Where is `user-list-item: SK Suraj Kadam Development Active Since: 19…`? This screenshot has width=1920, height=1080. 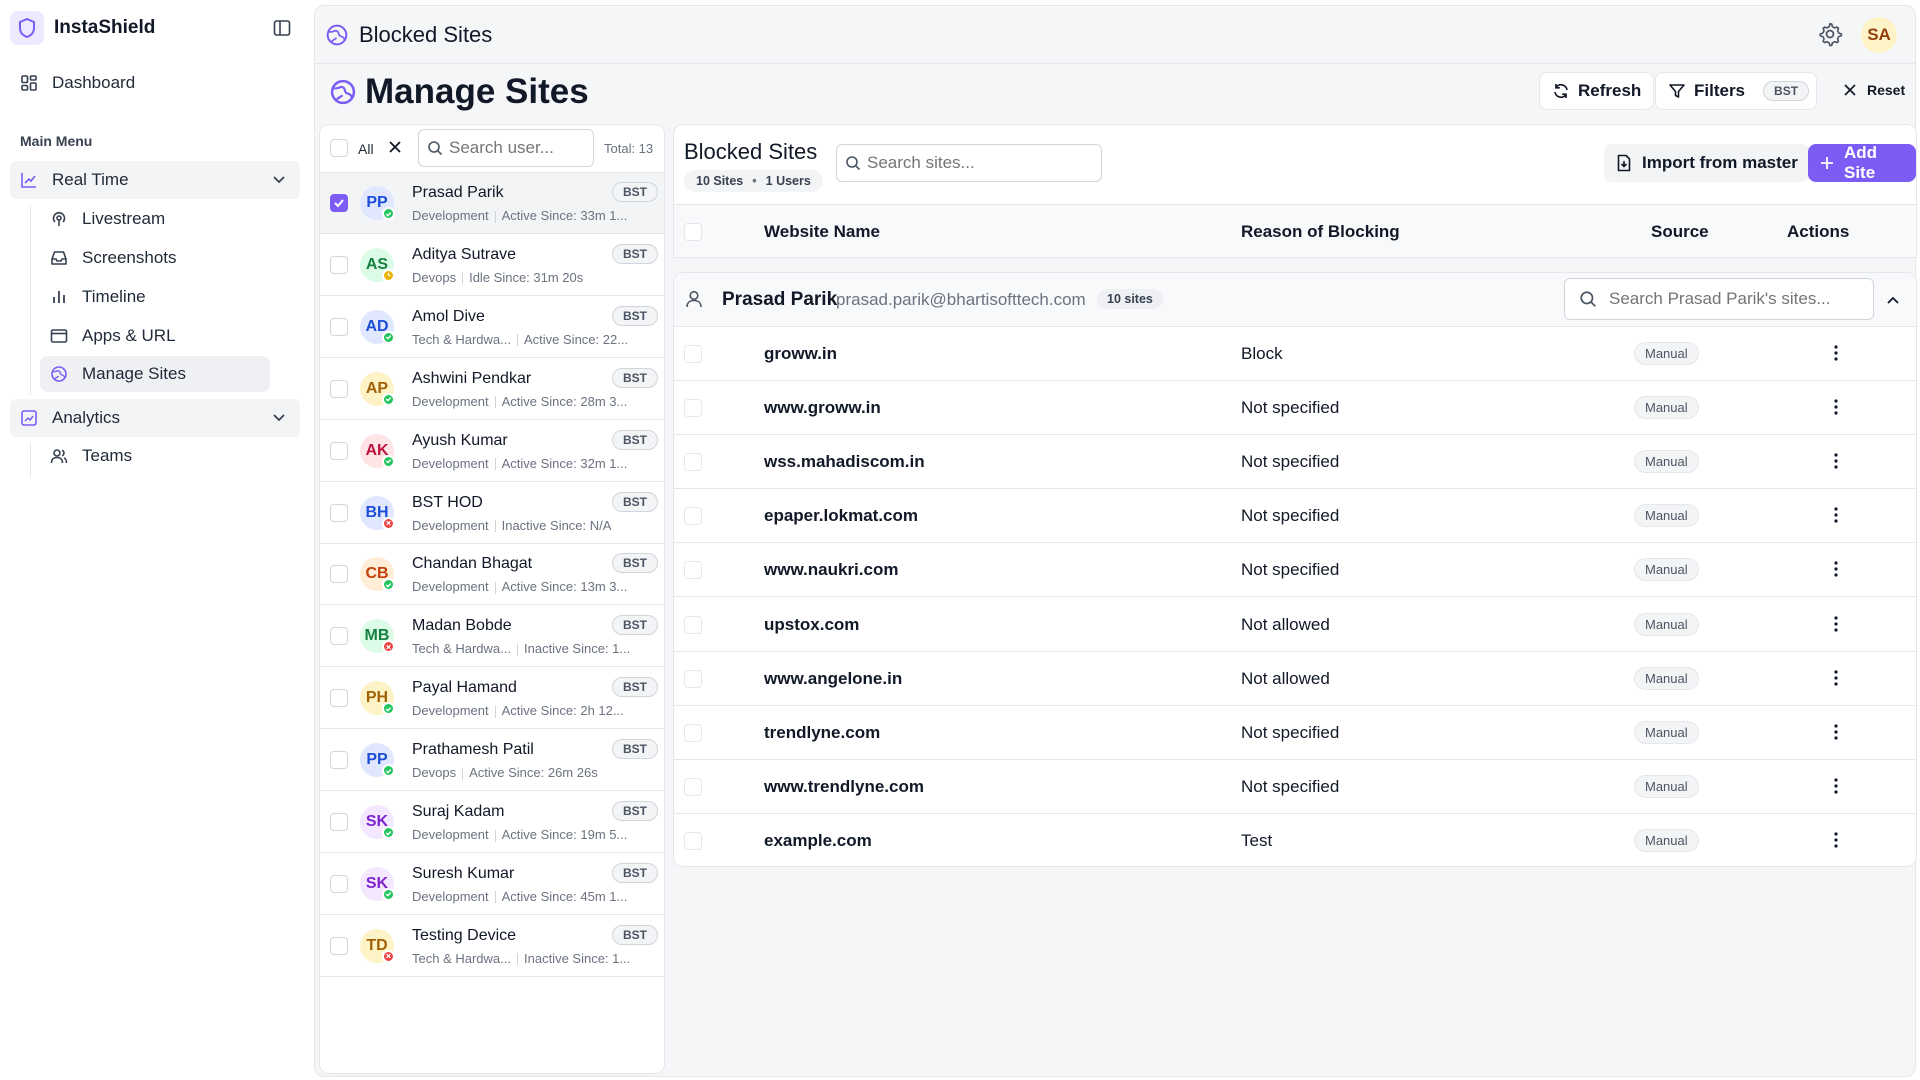 user-list-item: SK Suraj Kadam Development Active Since: 19… is located at coordinates (492, 822).